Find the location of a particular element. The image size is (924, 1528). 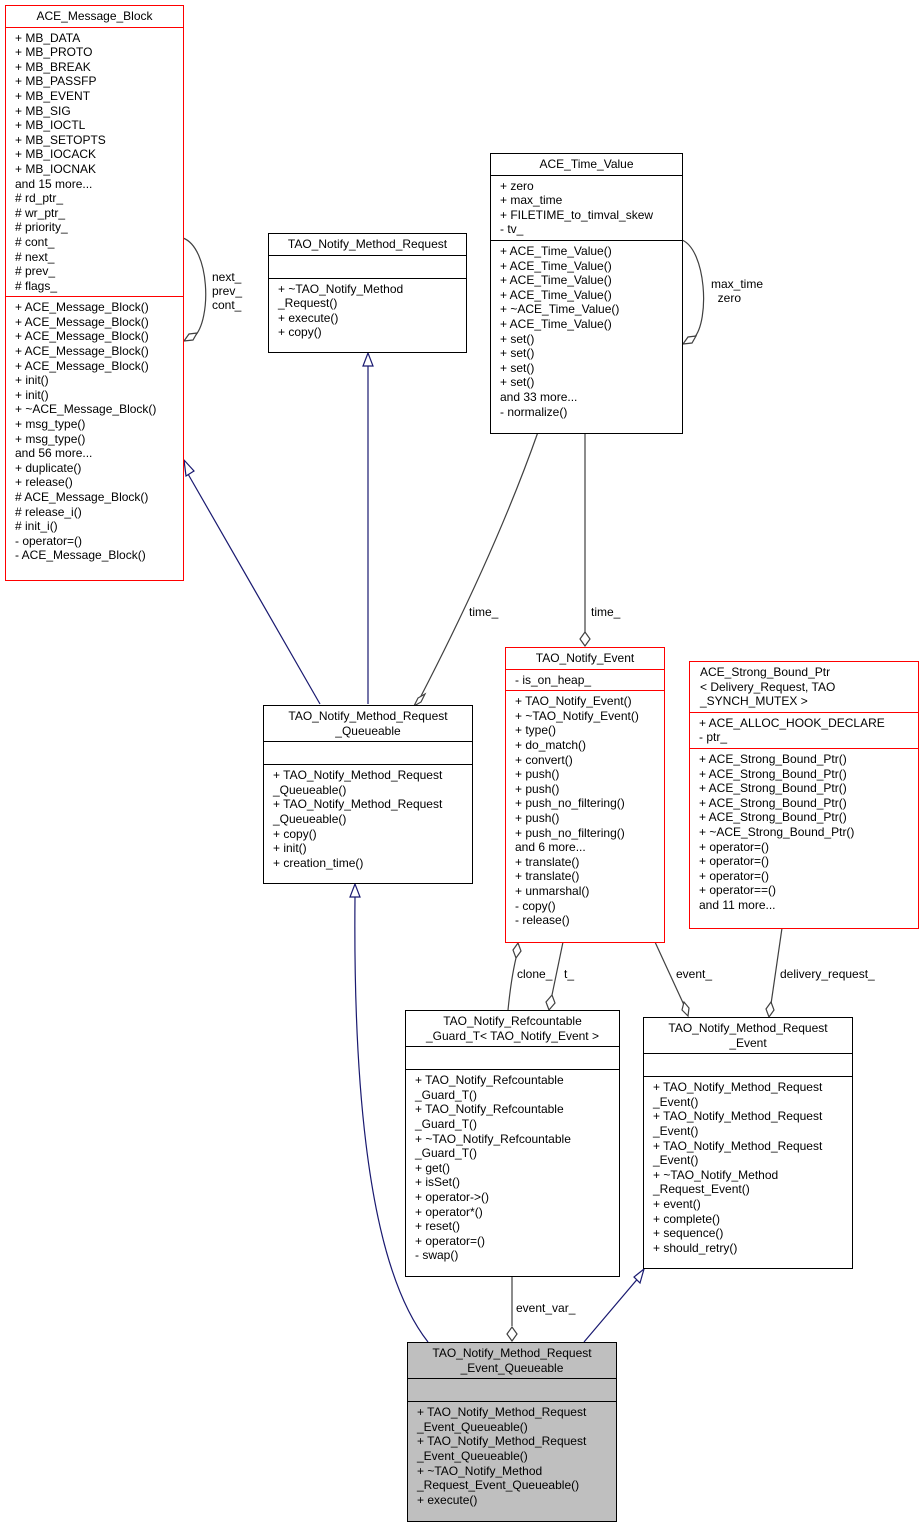

method-item: + push() is located at coordinates (537, 788).